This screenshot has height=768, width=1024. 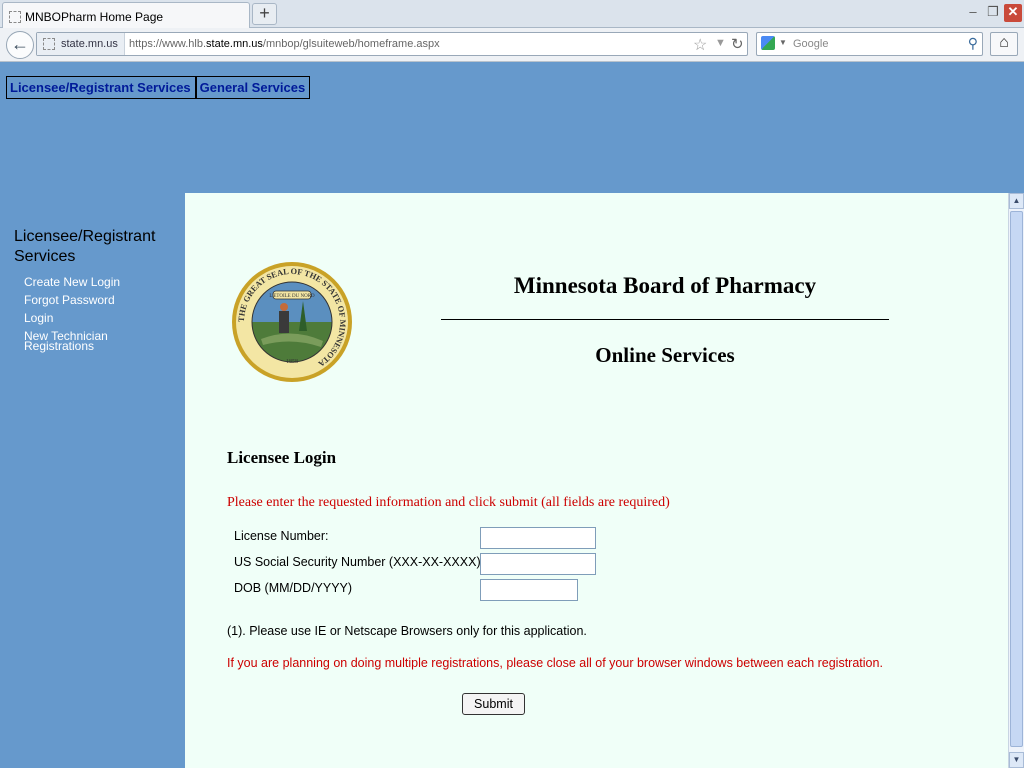 What do you see at coordinates (69, 300) in the screenshot?
I see `sidebar-link-forgot-password: Forgot Password` at bounding box center [69, 300].